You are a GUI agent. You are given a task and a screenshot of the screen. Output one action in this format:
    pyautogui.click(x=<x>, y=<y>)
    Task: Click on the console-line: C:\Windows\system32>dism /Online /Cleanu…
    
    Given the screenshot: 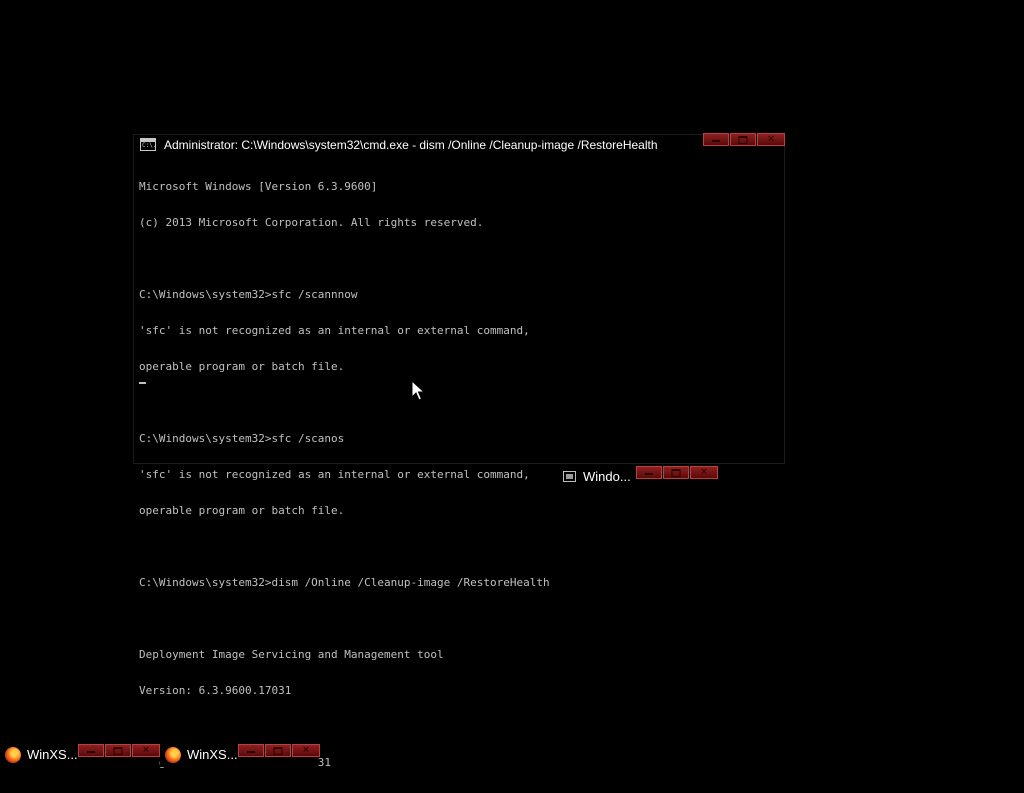 What is the action you would take?
    pyautogui.click(x=344, y=582)
    